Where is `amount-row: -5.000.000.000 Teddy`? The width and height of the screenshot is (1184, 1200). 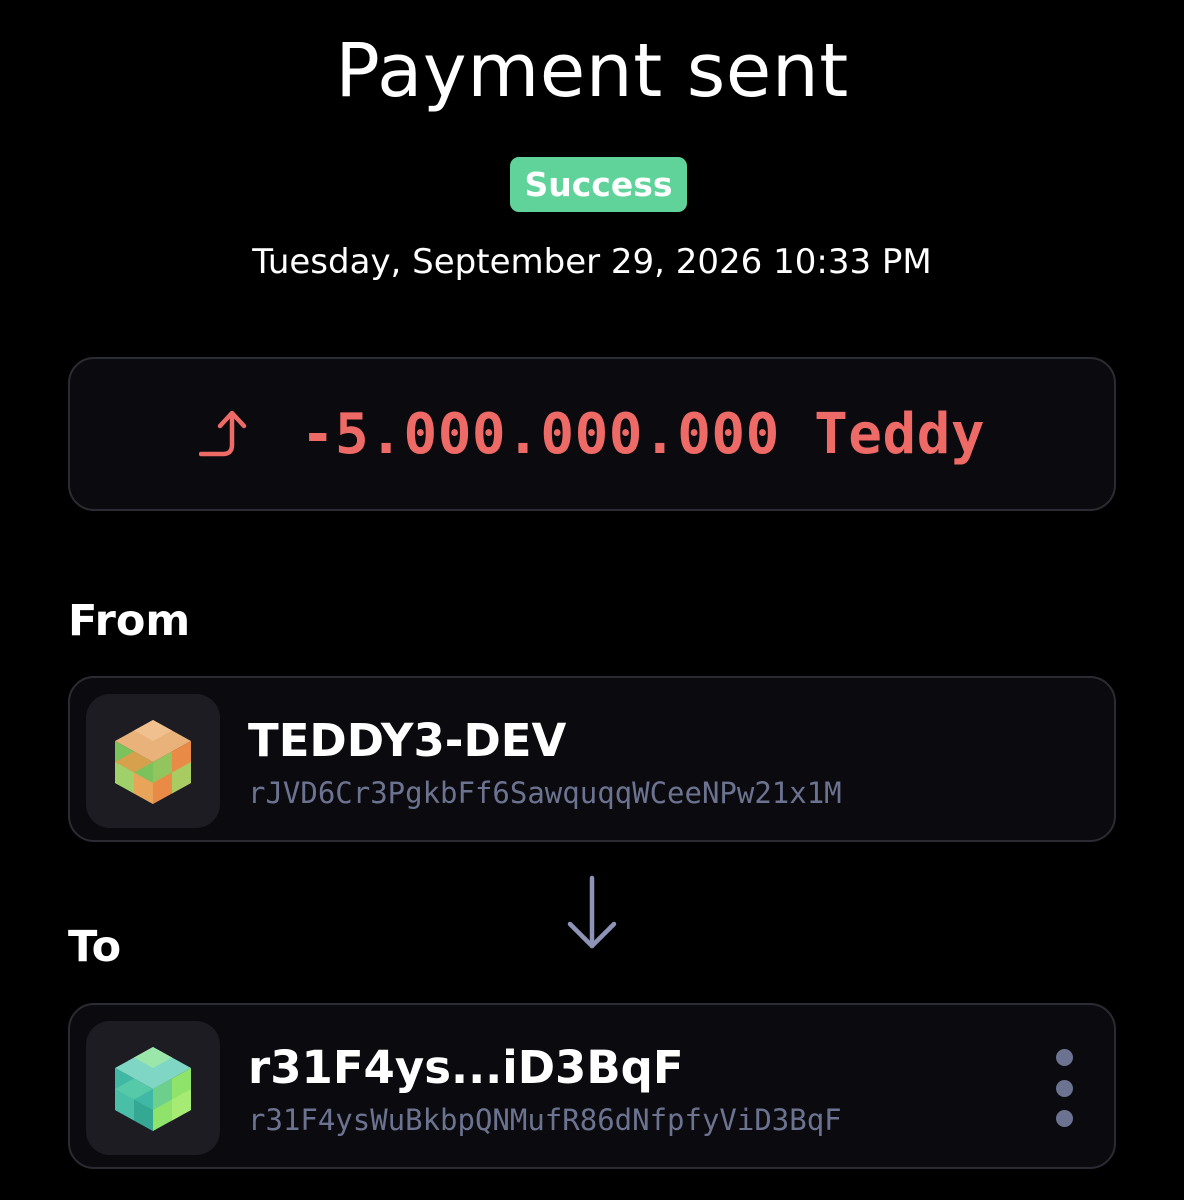 amount-row: -5.000.000.000 Teddy is located at coordinates (592, 434).